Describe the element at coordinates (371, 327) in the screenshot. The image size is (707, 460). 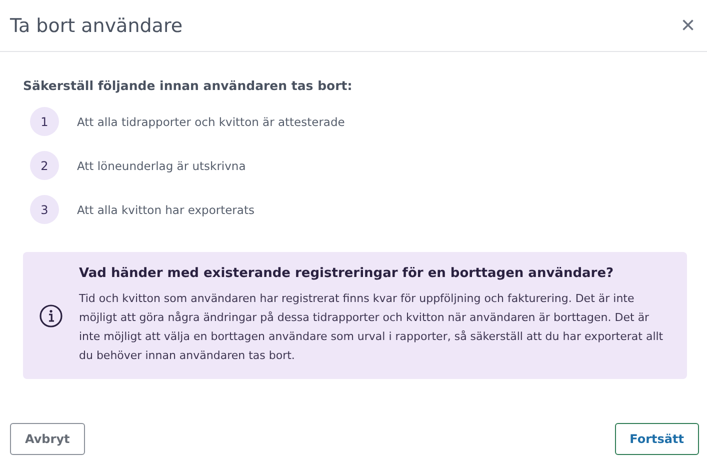
I see `info-text: Tid och kvitton som användaren har registrerat finns kvar för uppföljning och fakturering. Det är inte möjligt att göra några ändringar på dessa tidrapporter och kvitton när användaren är borttagen. Det är inte möjligt att välja en borttagen användare som urval i rapporter, så säkerställ att du har exporterat allt du behöver innan användaren tas bort.` at that location.